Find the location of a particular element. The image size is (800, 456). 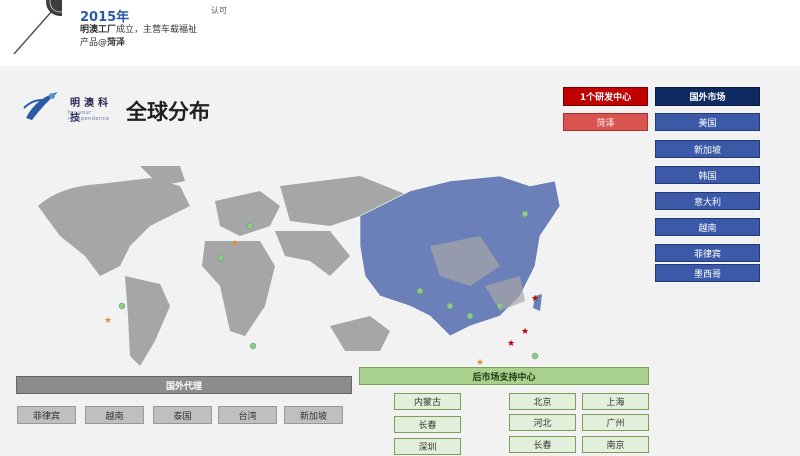

timeline-marker is located at coordinates (37, 27).